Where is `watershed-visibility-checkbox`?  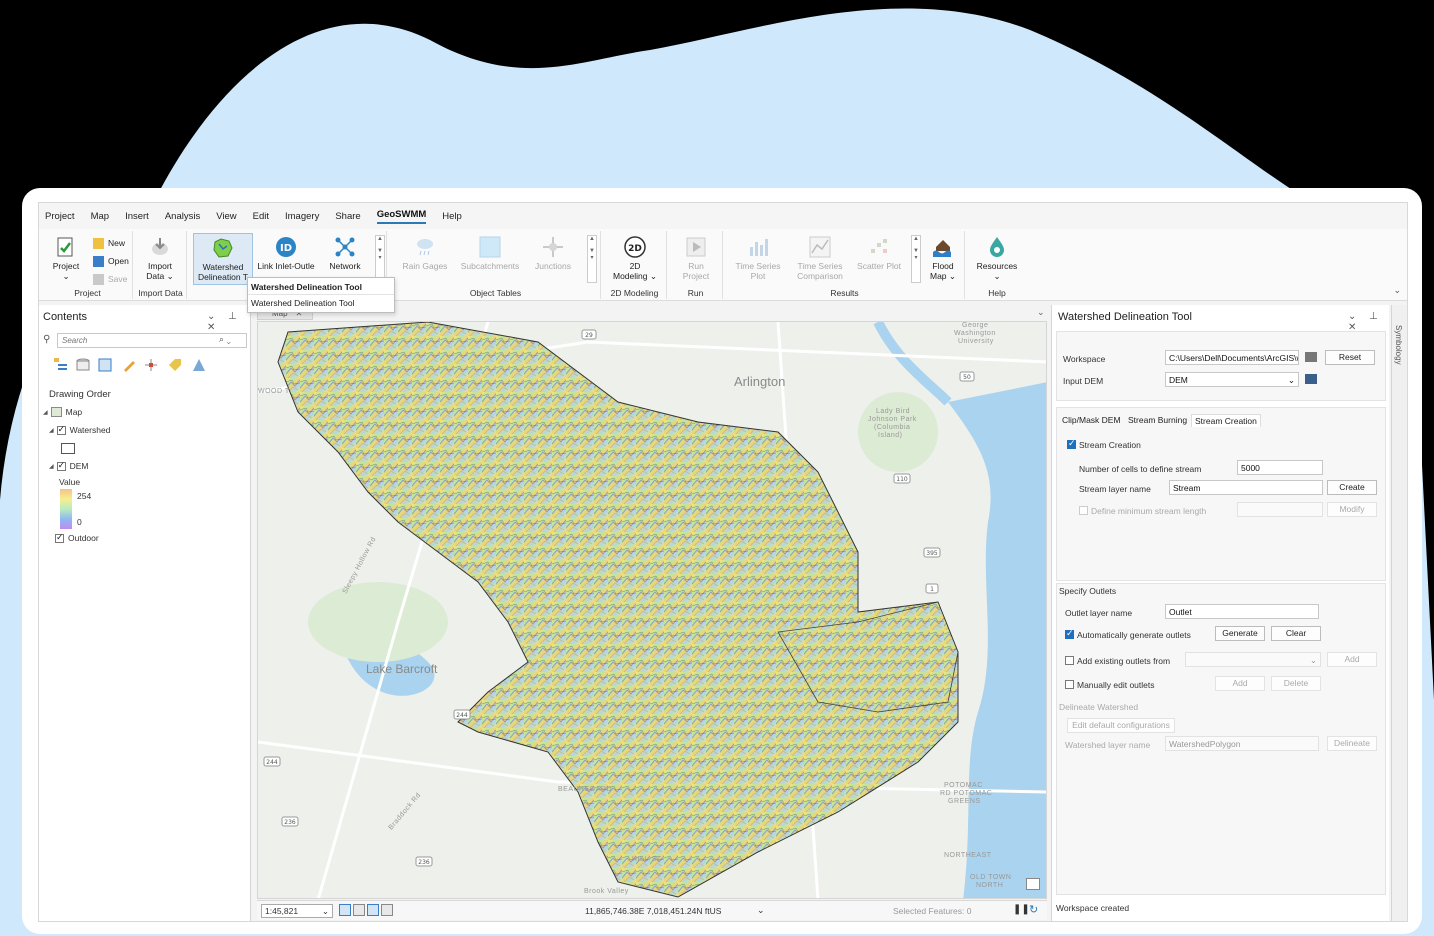
watershed-visibility-checkbox is located at coordinates (61, 429).